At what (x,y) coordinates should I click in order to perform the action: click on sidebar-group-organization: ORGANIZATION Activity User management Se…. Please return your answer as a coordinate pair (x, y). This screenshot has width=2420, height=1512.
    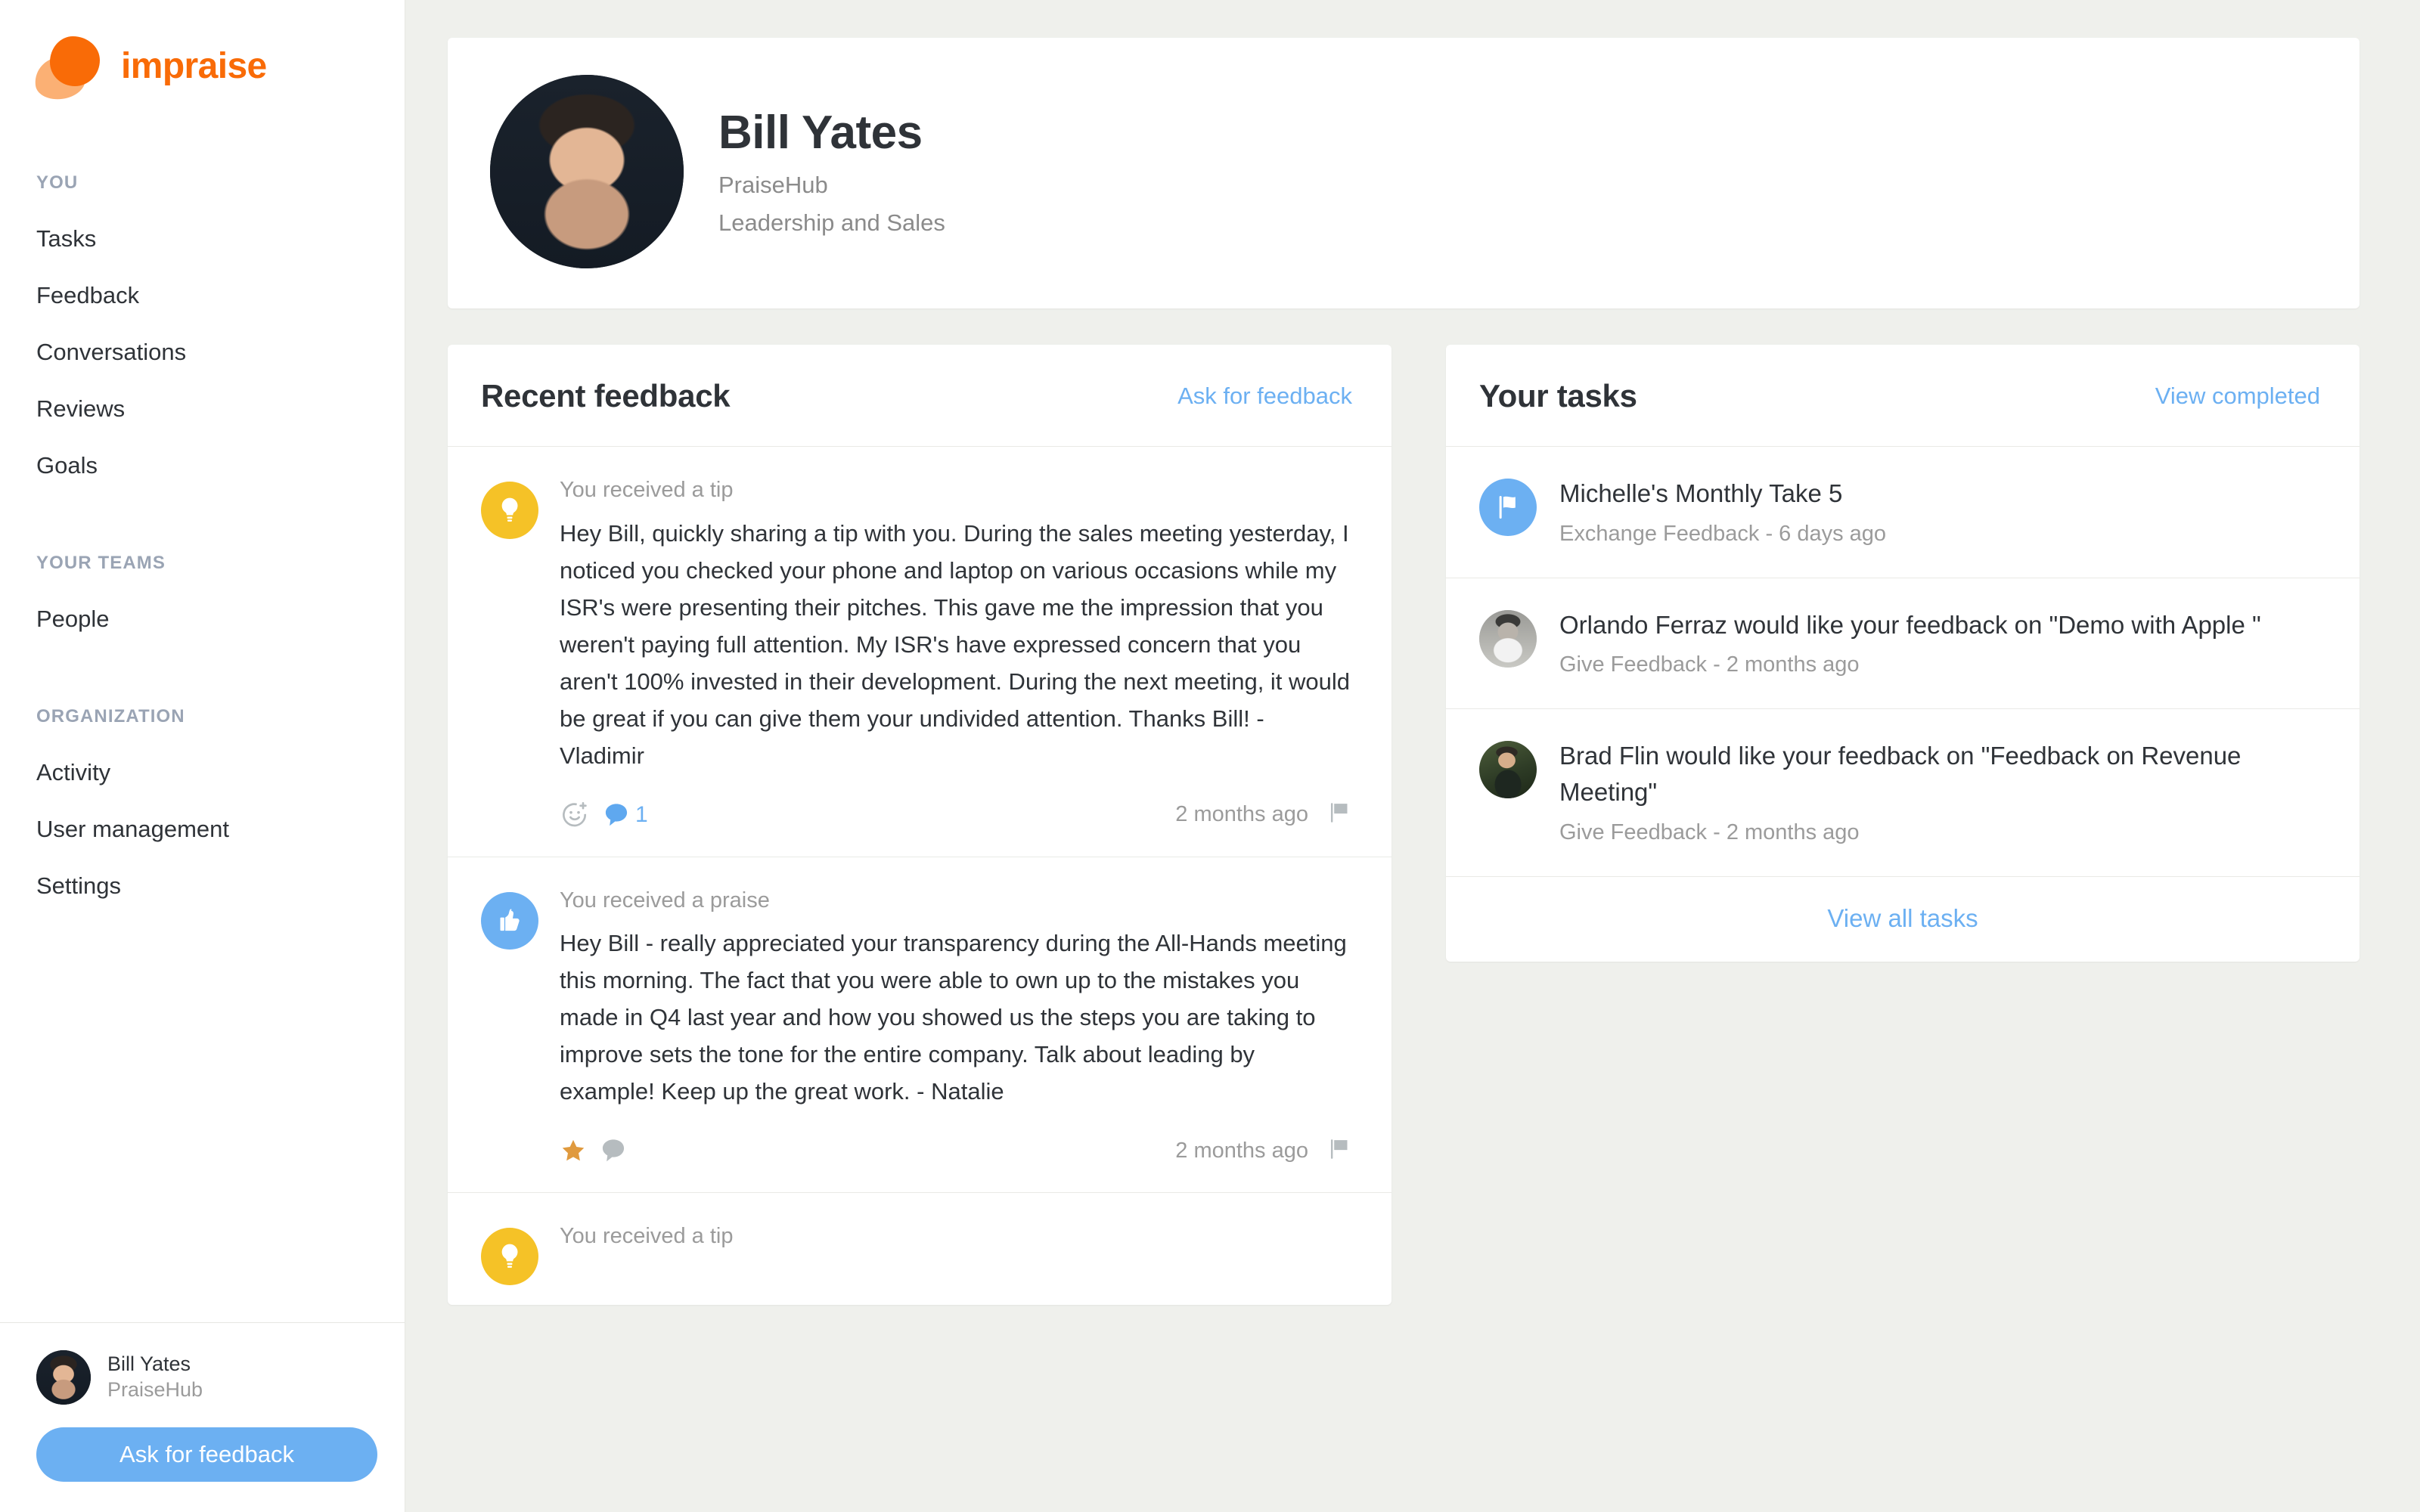
    Looking at the image, I should click on (202, 801).